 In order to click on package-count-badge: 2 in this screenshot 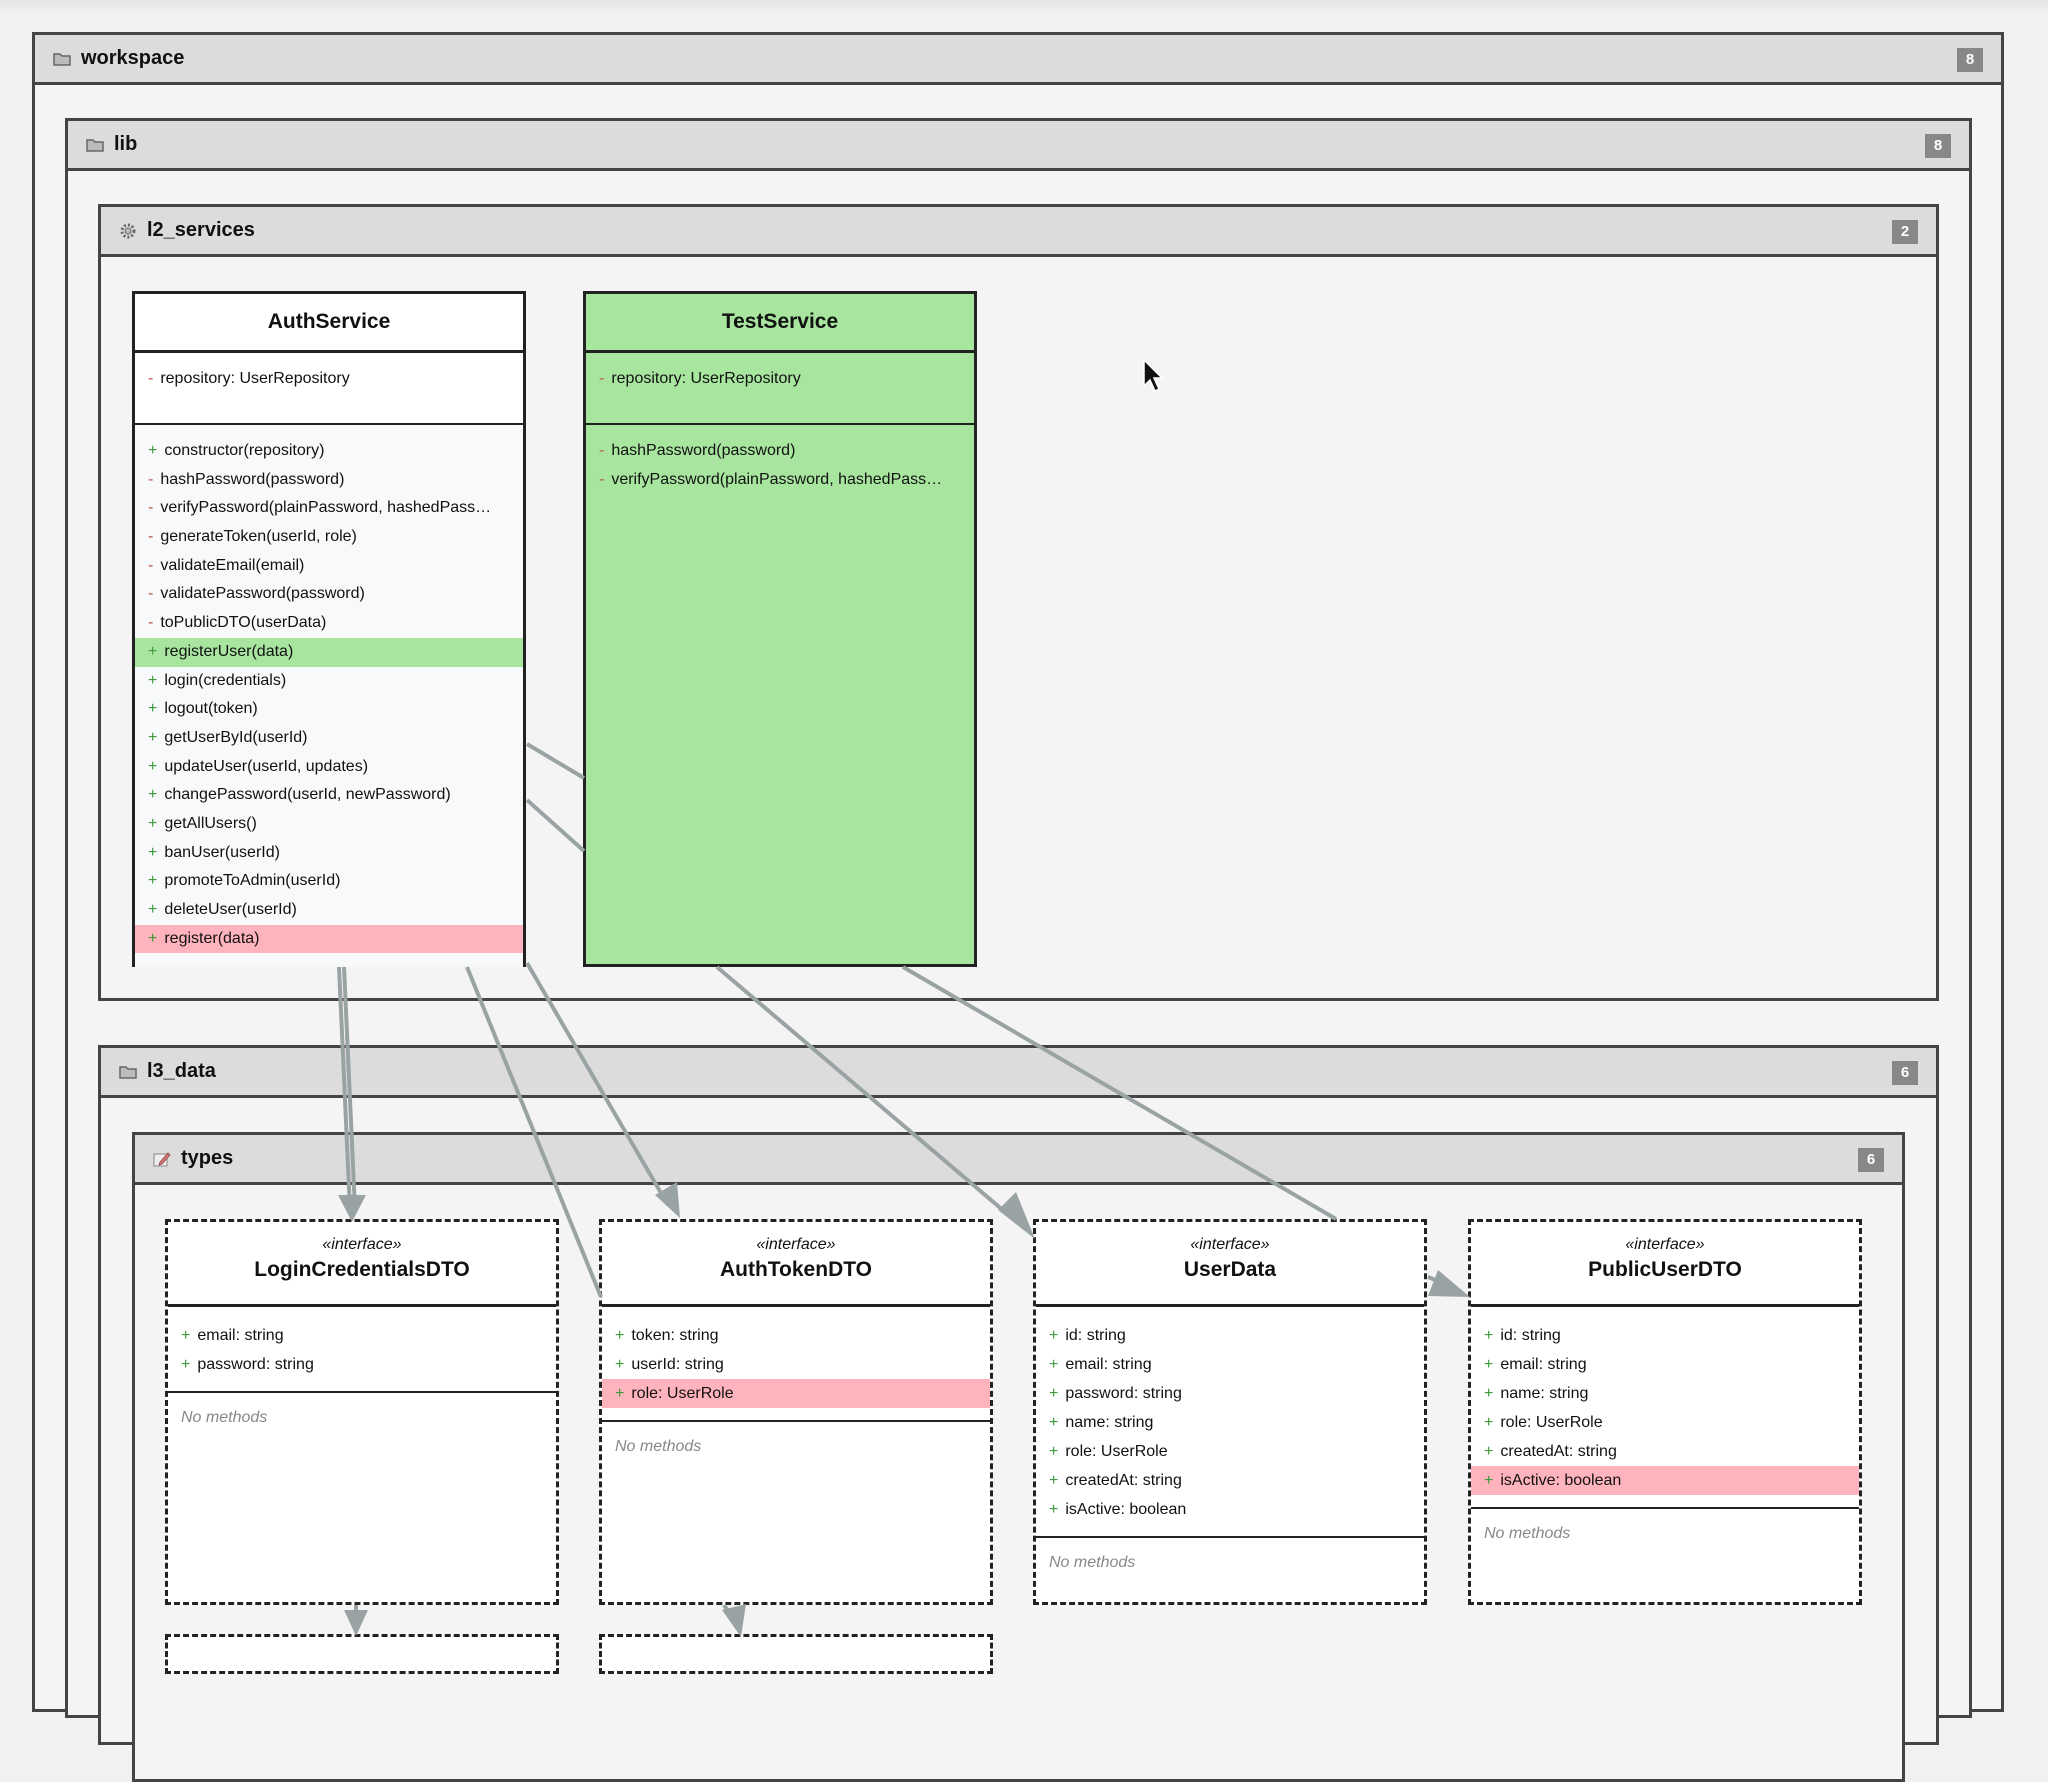, I will do `click(1905, 232)`.